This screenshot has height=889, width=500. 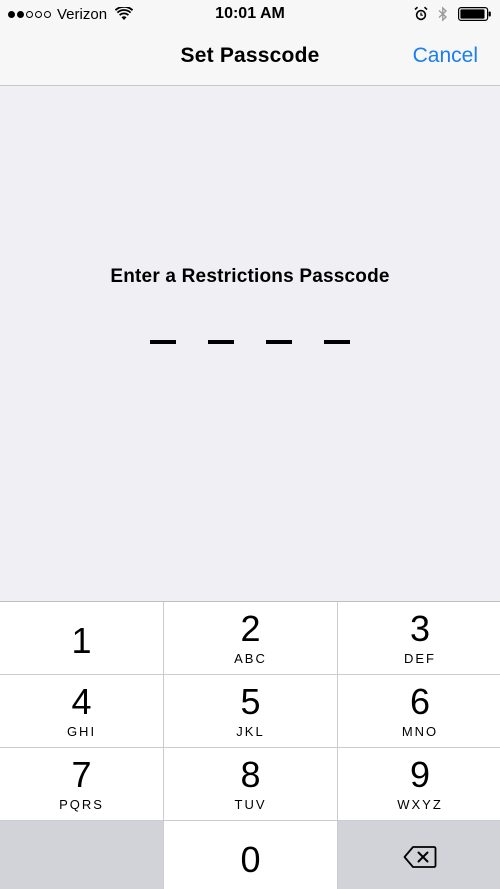 I want to click on cell-signal-icon, so click(x=29, y=14).